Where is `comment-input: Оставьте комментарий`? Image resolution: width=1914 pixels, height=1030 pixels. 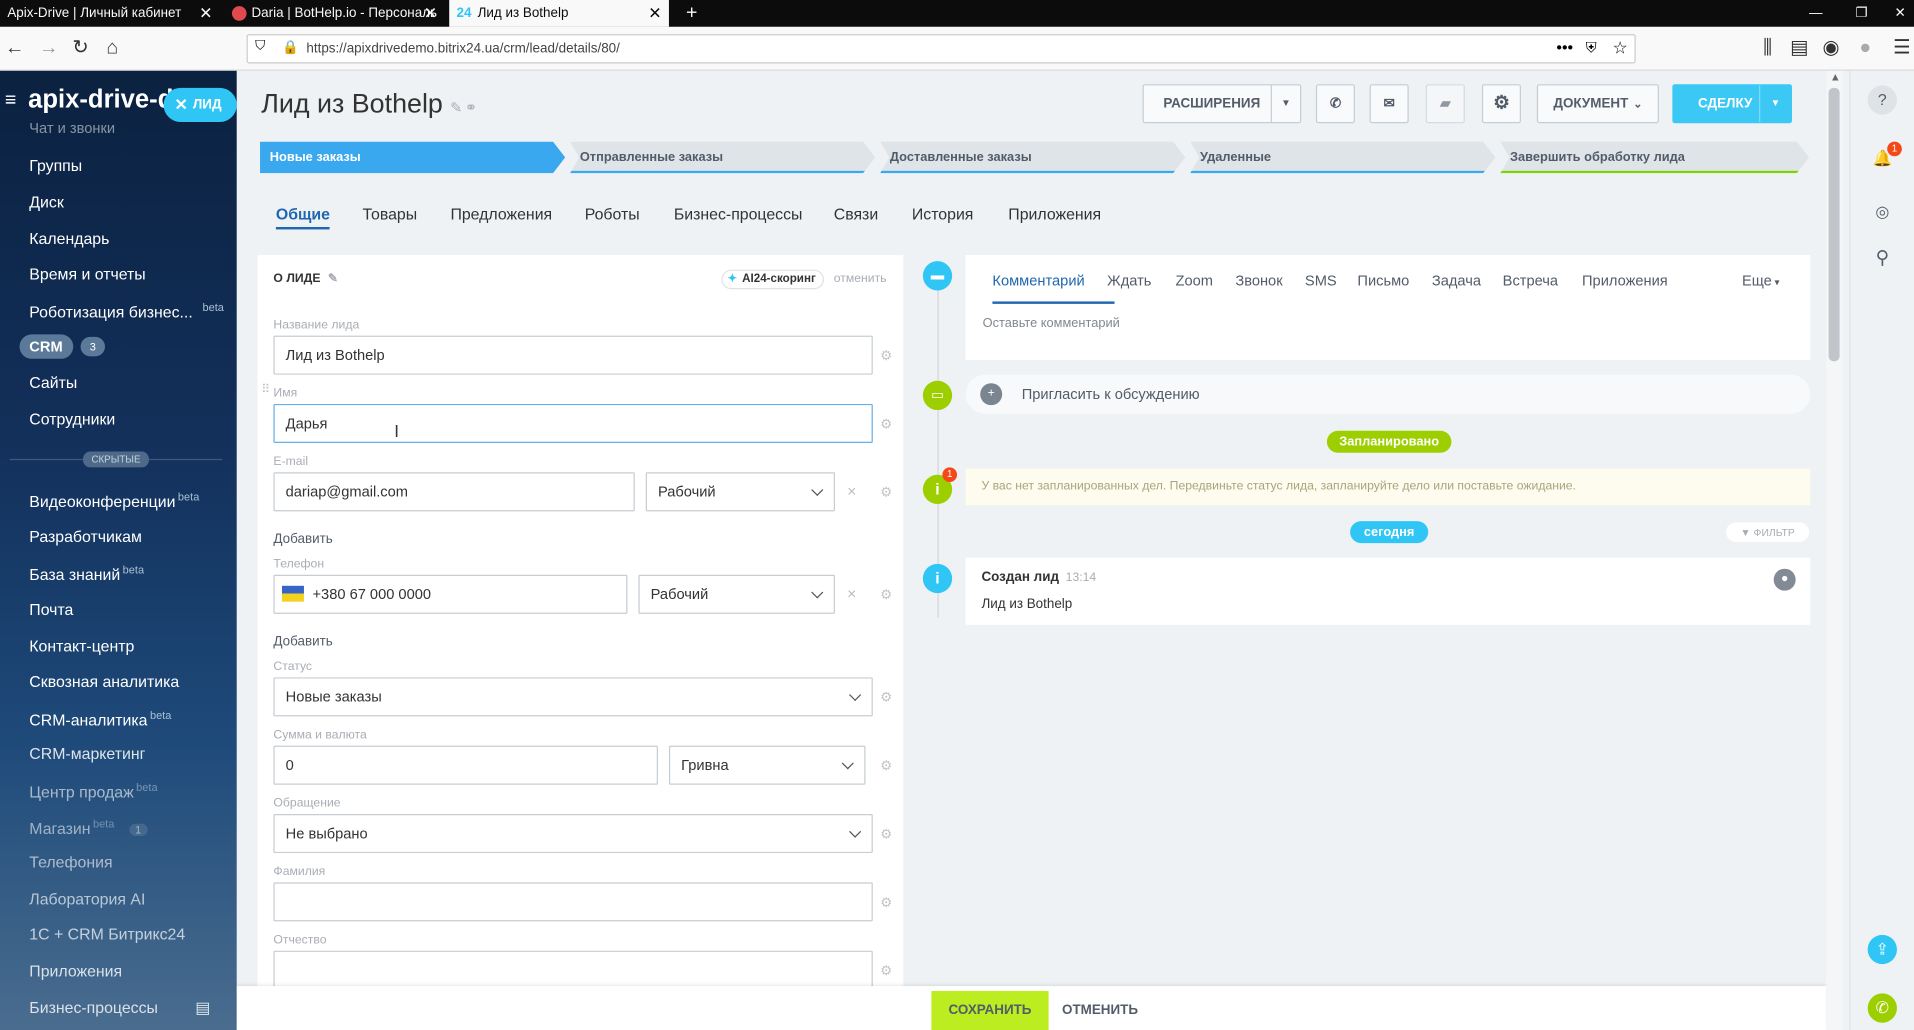
comment-input: Оставьте комментарий is located at coordinates (1051, 323).